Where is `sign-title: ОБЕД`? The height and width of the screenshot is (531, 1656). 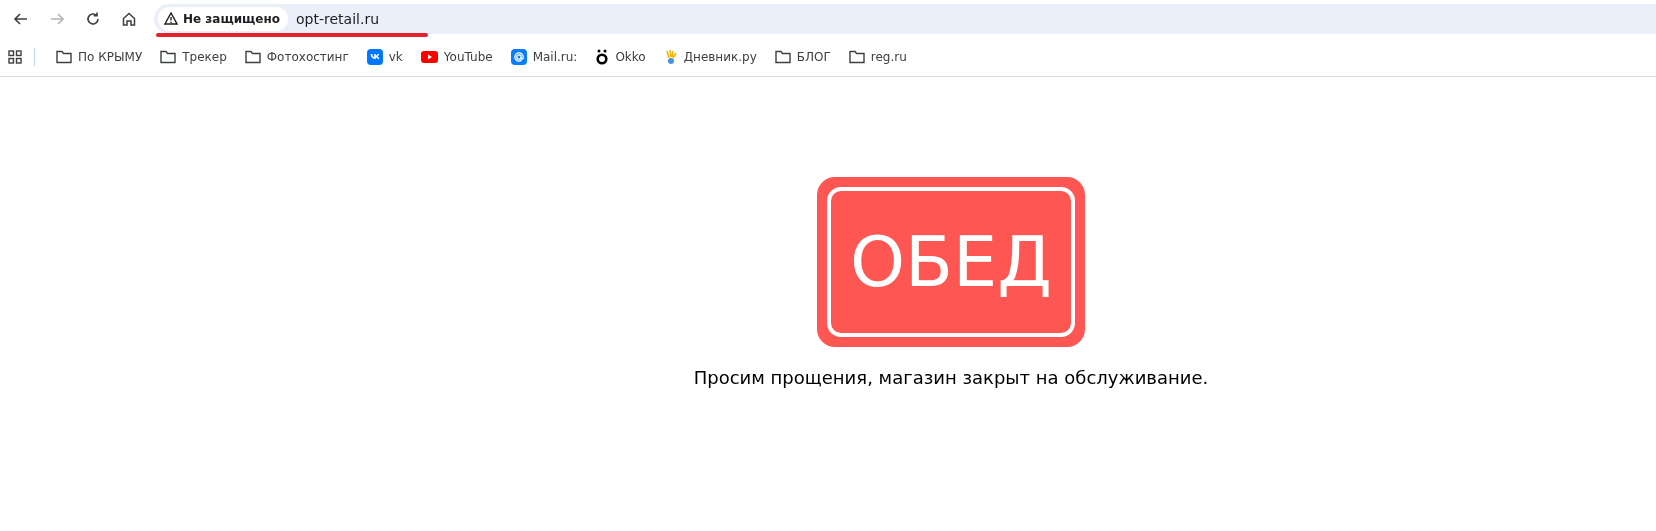
sign-title: ОБЕД is located at coordinates (951, 262).